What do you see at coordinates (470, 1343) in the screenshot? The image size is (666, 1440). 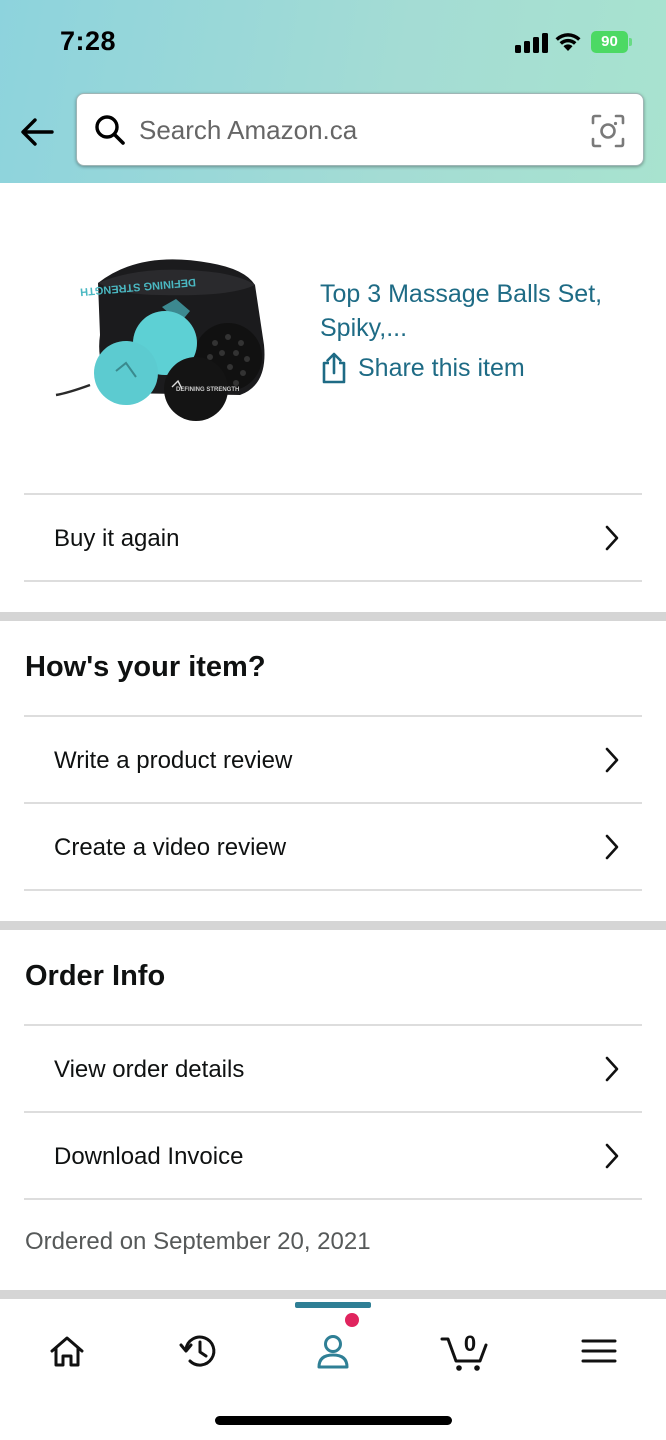 I see `cart-count: 0` at bounding box center [470, 1343].